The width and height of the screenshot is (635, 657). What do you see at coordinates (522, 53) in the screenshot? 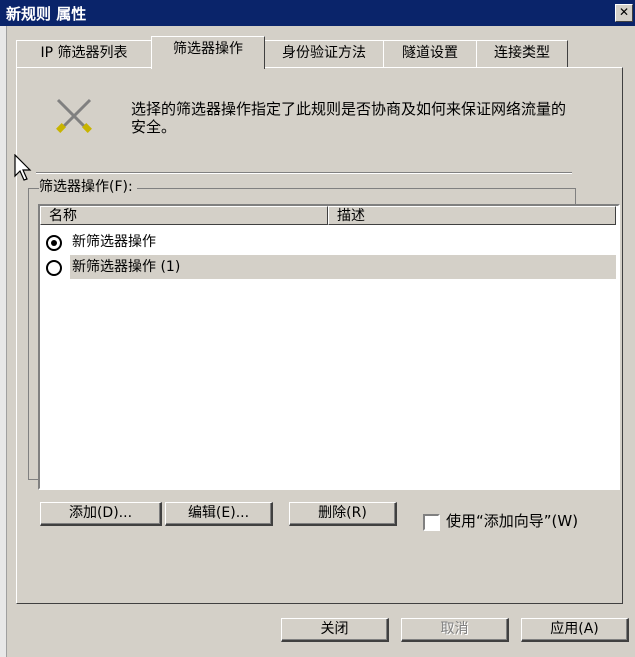
I see `tab-connection-type: 连接类型` at bounding box center [522, 53].